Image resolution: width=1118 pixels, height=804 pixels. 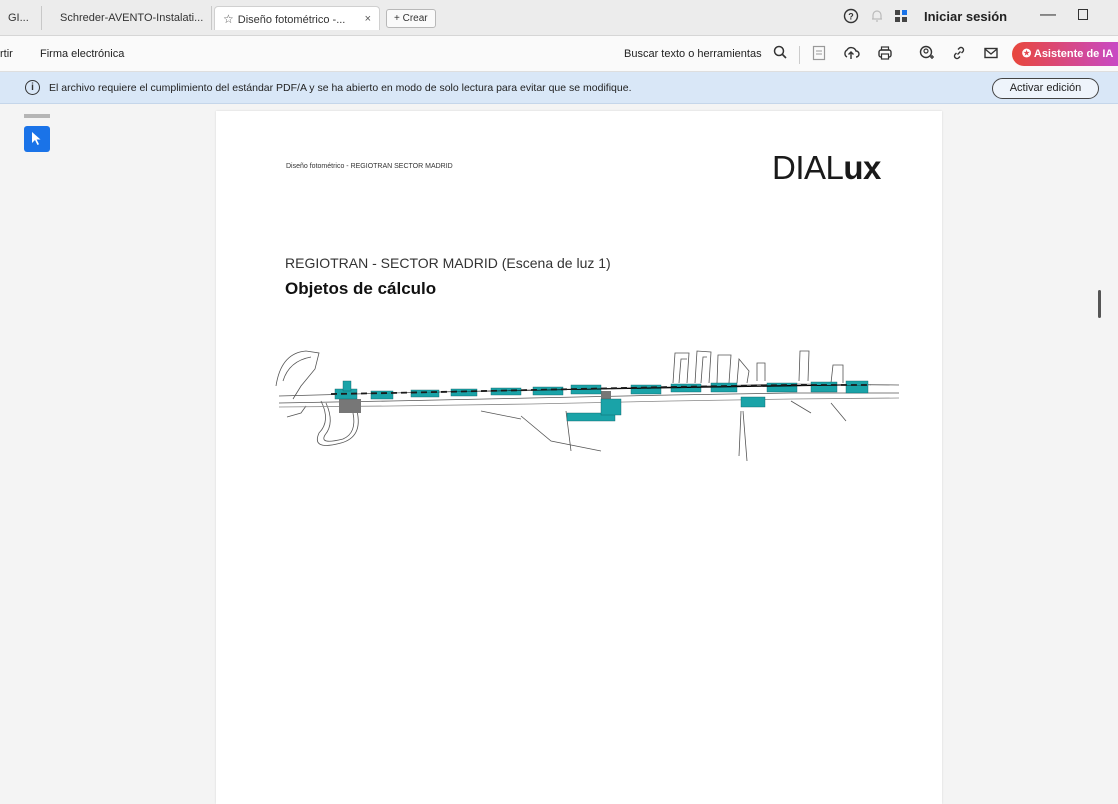 I want to click on help-icon: ?, so click(x=851, y=17).